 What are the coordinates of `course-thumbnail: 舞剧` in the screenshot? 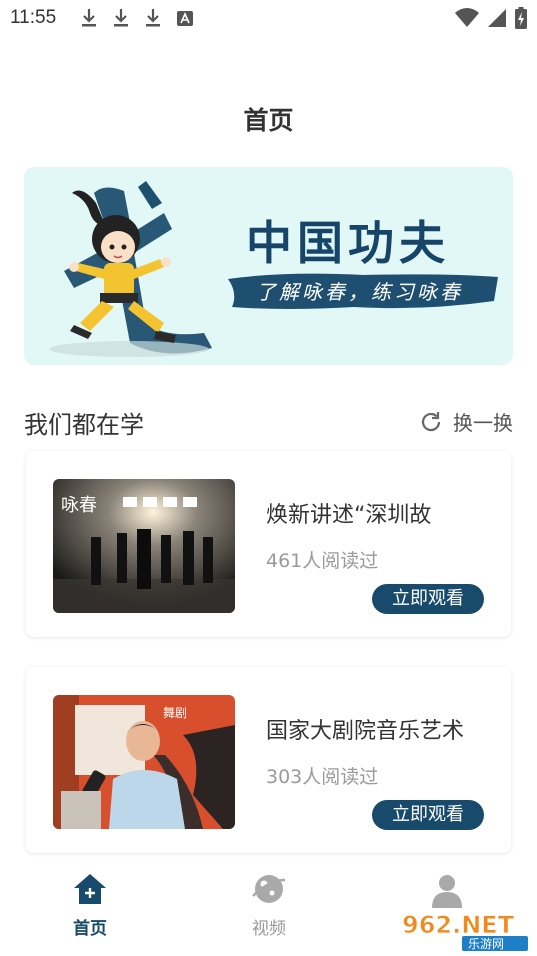 It's located at (144, 762).